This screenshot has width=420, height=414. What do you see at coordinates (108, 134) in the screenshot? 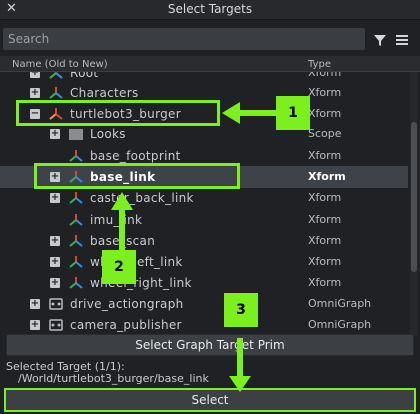
I see `tree-label: Looks` at bounding box center [108, 134].